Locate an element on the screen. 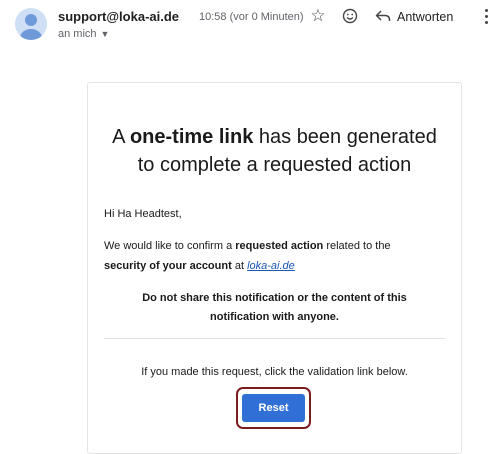  timestamp: 10:58 (vor 0 Minuten) is located at coordinates (251, 17).